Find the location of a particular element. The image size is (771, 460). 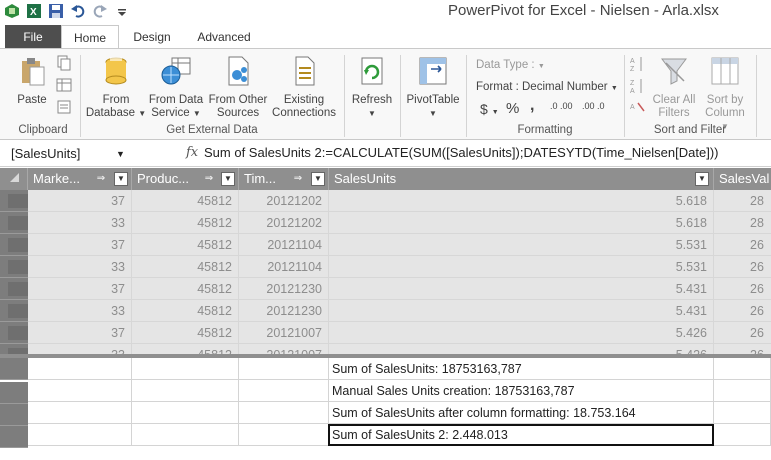

increase-decimal-button: .0 .00 is located at coordinates (561, 106).